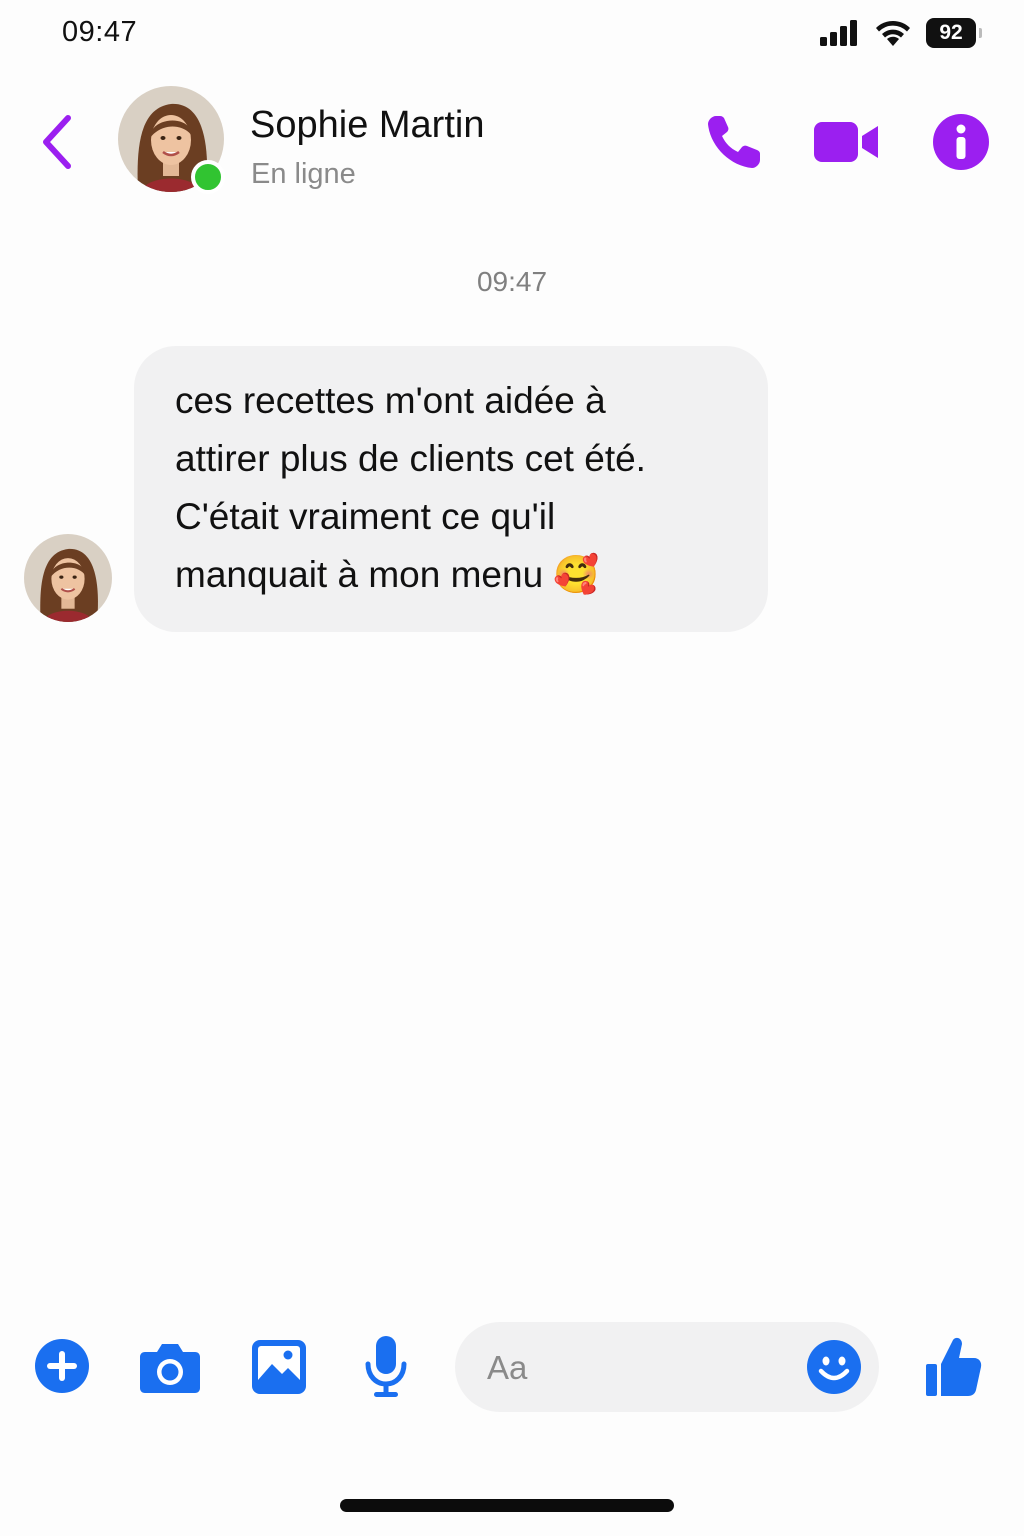 The height and width of the screenshot is (1536, 1024). What do you see at coordinates (387, 574) in the screenshot?
I see `message-line: manquait à mon menu 🥰` at bounding box center [387, 574].